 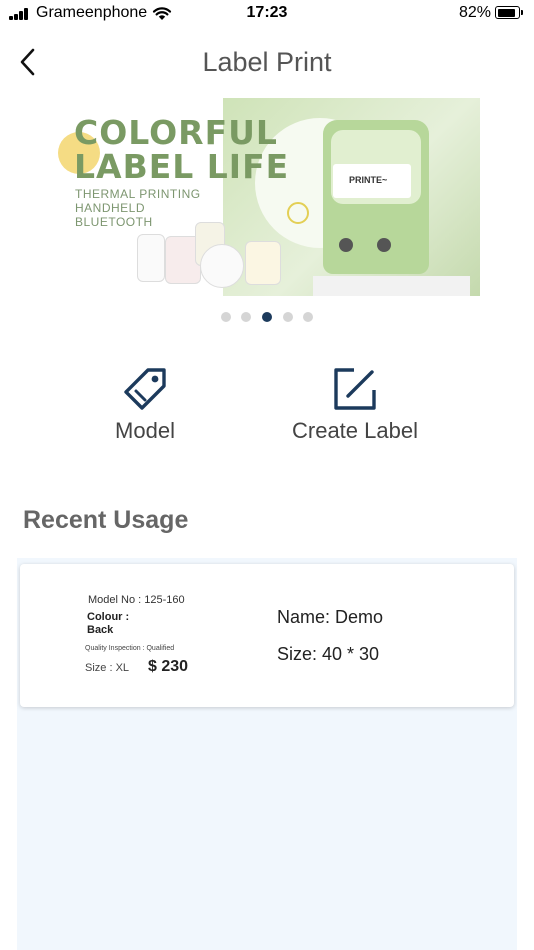 What do you see at coordinates (330, 617) in the screenshot?
I see `card-name: Name: Demo` at bounding box center [330, 617].